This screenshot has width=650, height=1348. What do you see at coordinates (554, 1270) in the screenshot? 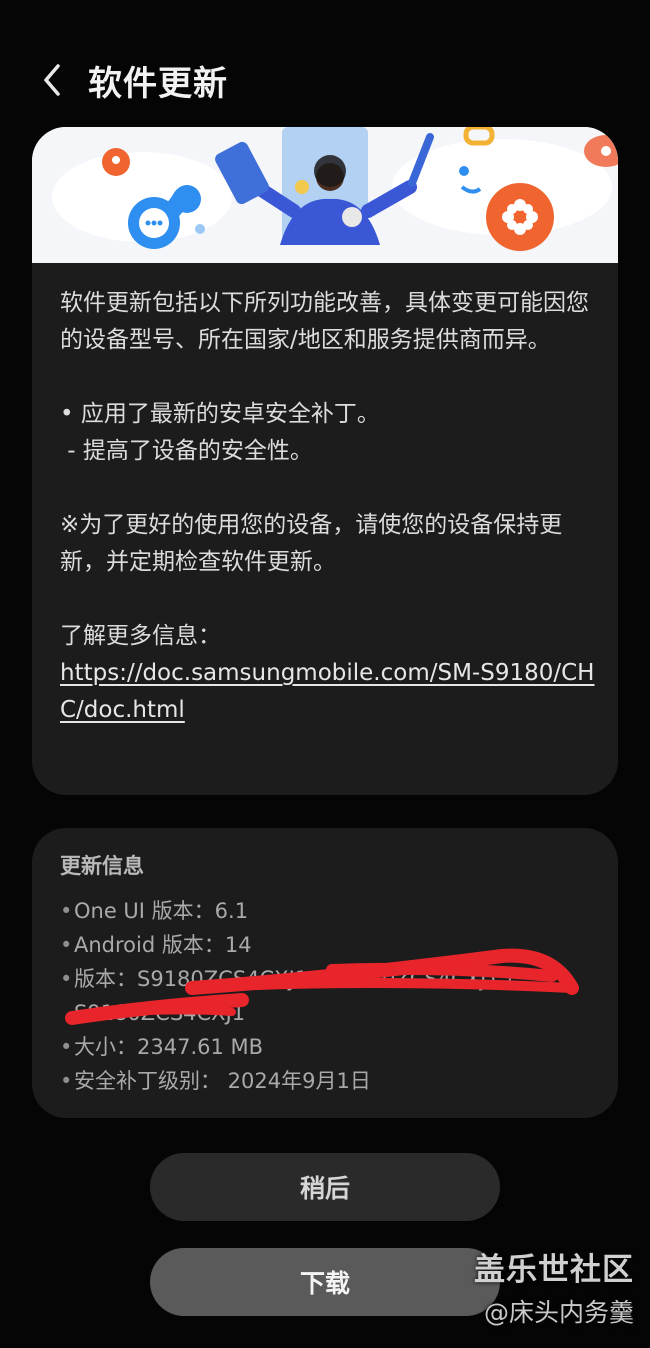
I see `watermark-title: 盖乐世社区` at bounding box center [554, 1270].